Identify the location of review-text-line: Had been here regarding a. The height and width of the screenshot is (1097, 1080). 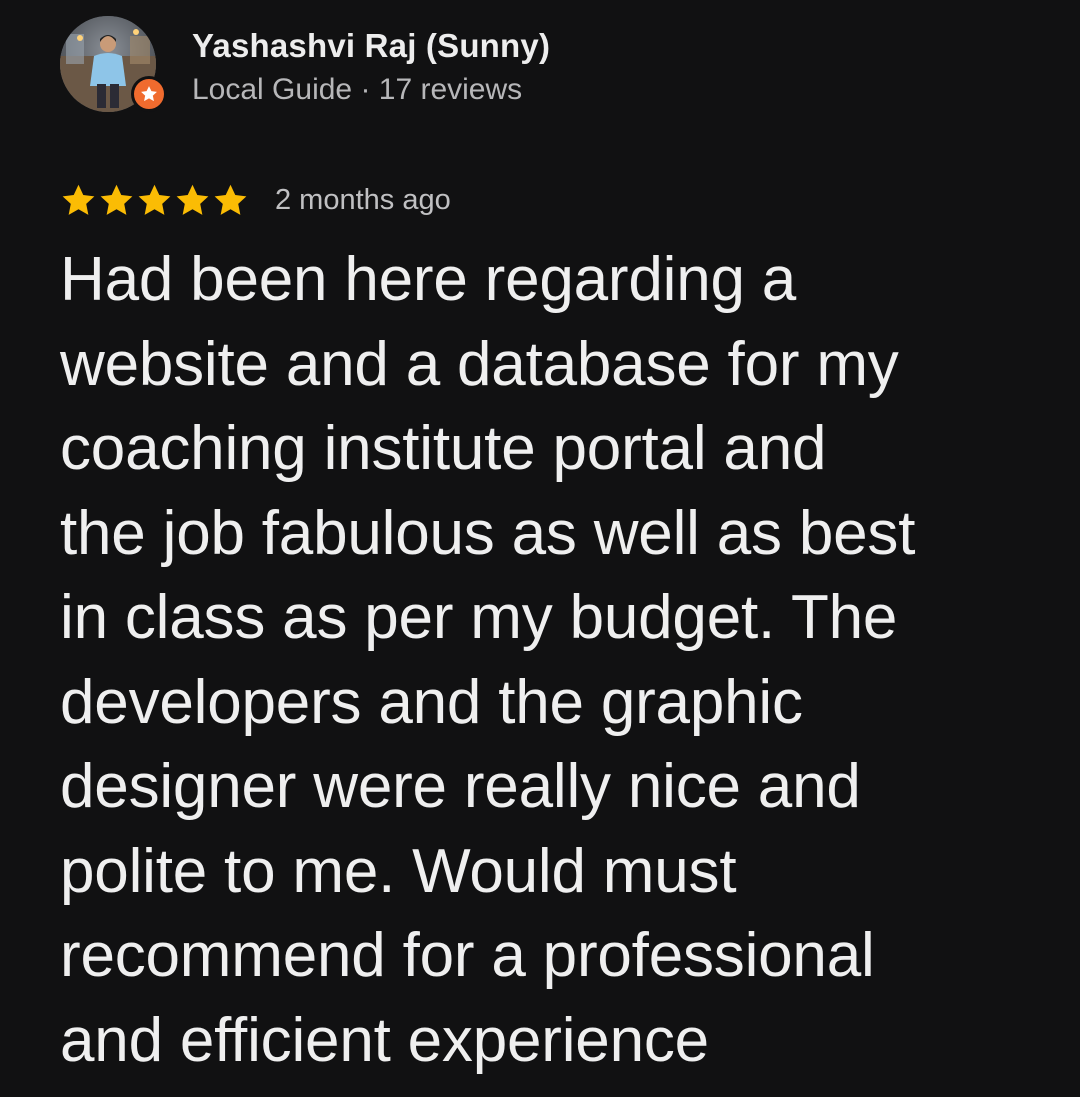
(428, 279).